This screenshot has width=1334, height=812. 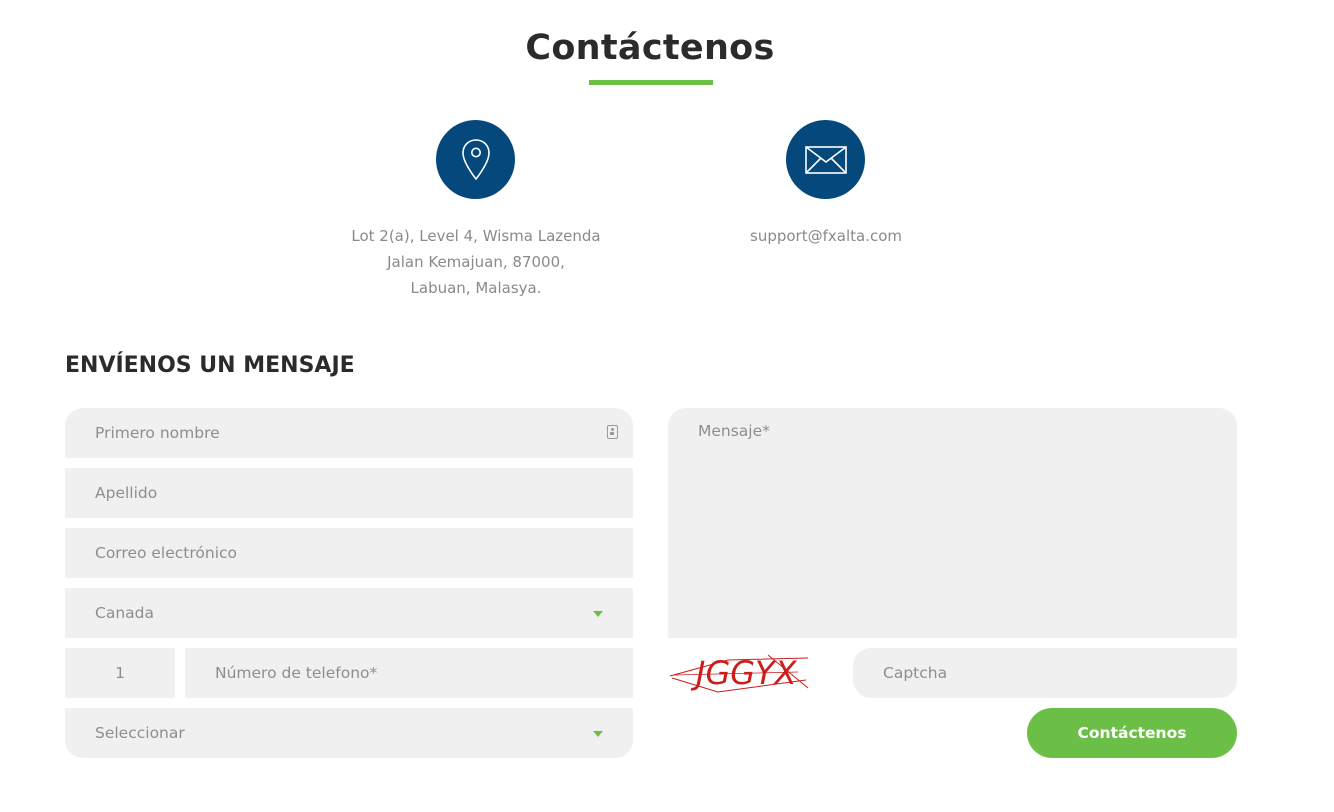 I want to click on last-name-placeholder: Apellido, so click(x=126, y=493).